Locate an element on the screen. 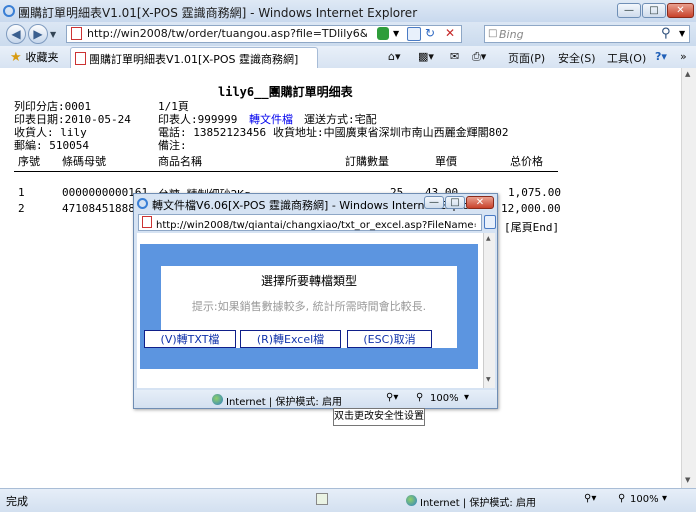 Image resolution: width=696 pixels, height=512 pixels. refresh-icon: ↻ is located at coordinates (430, 33).